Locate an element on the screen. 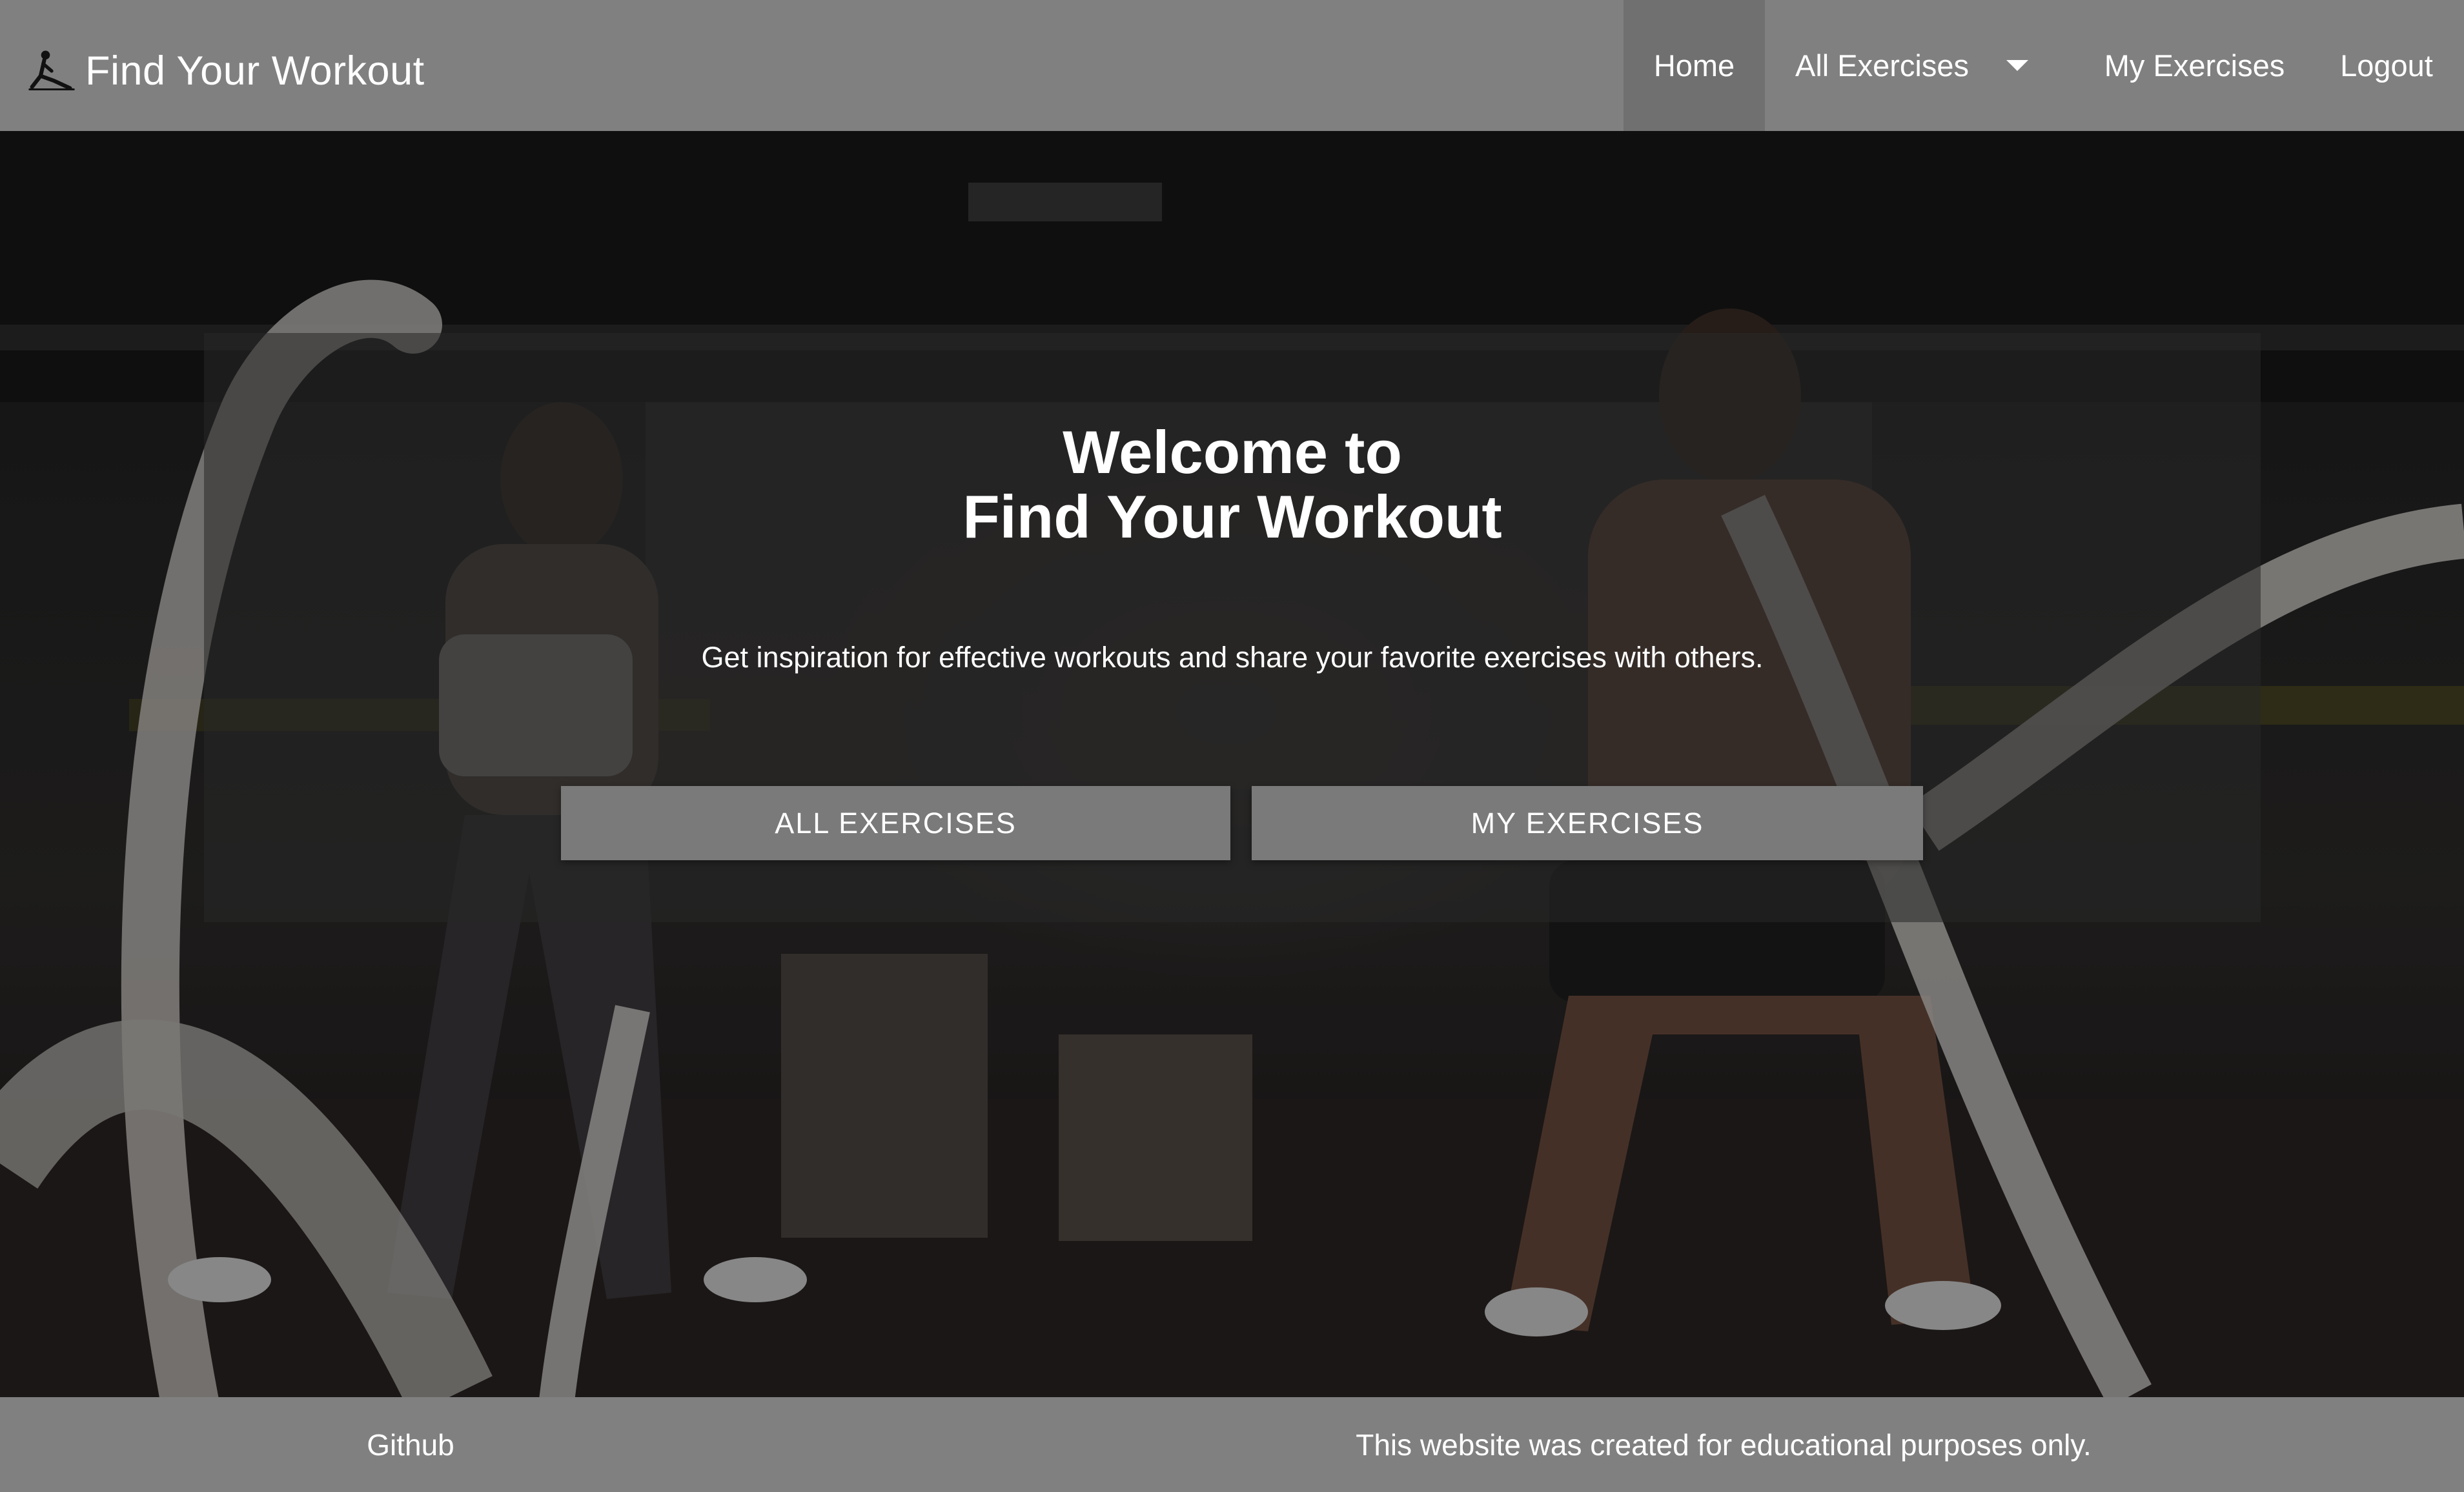  caret-down-icon is located at coordinates (2017, 65).